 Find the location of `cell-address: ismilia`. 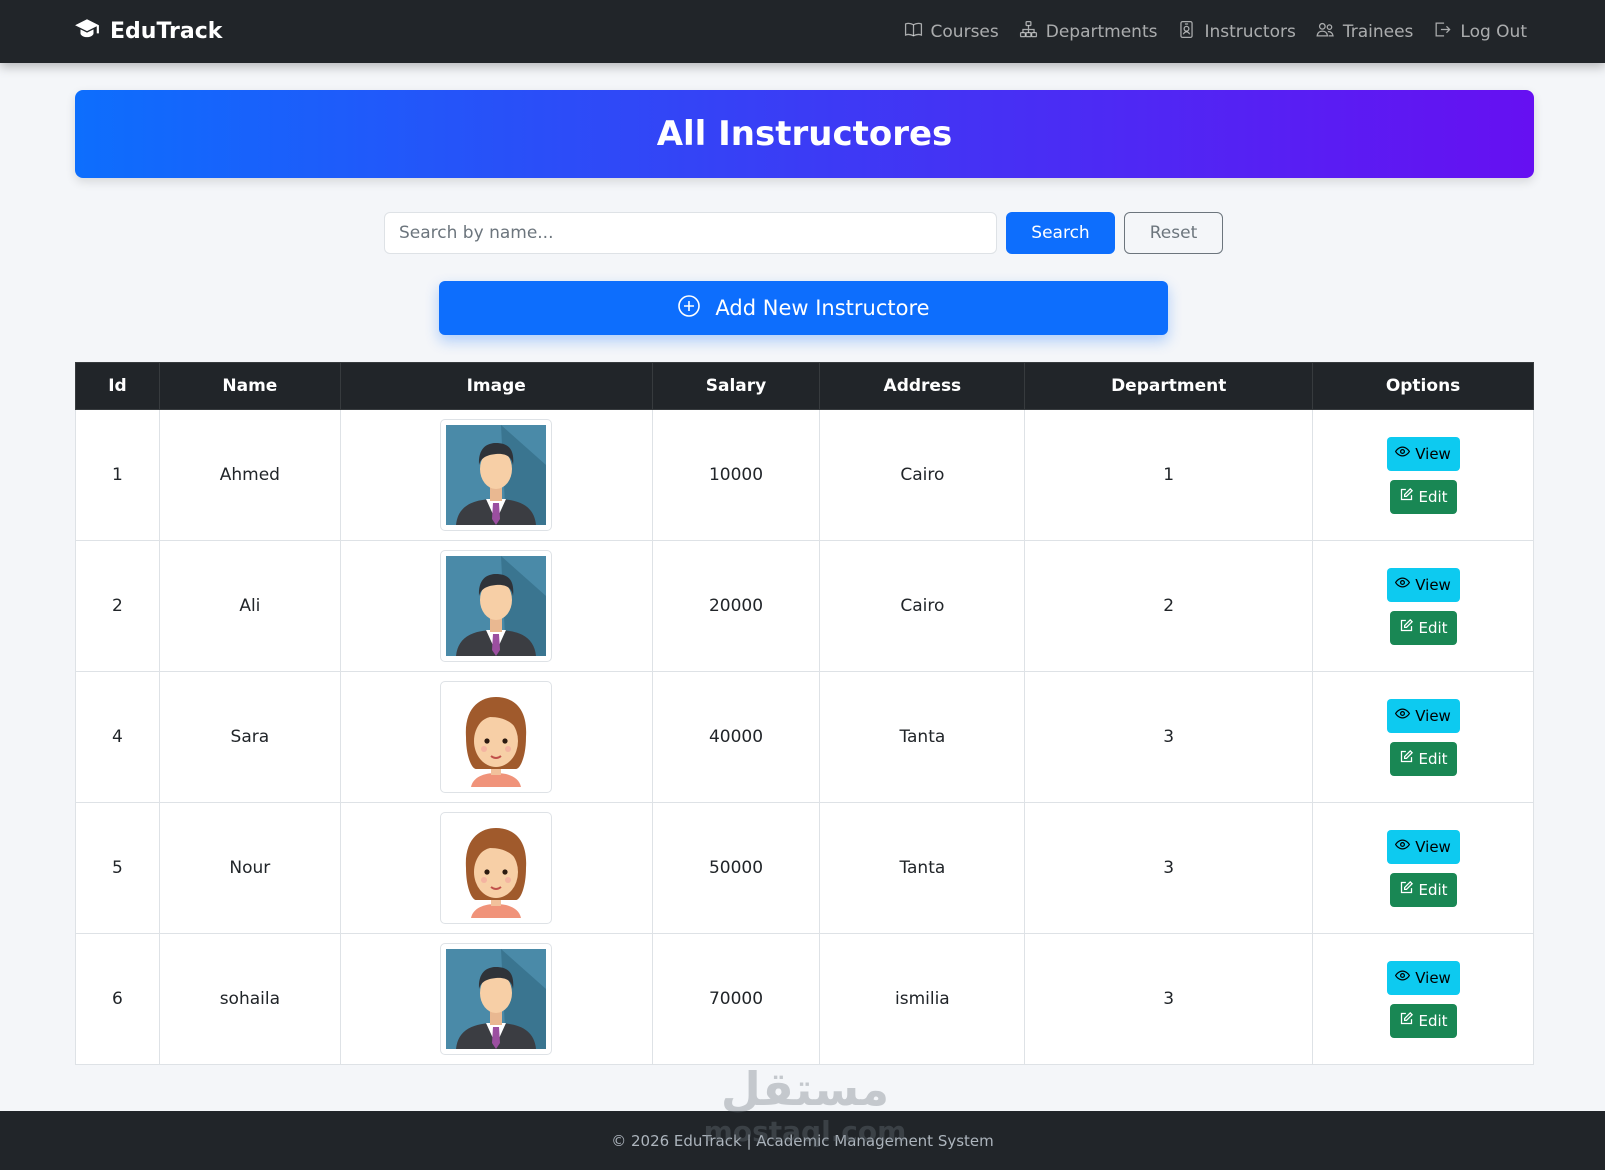

cell-address: ismilia is located at coordinates (922, 999).